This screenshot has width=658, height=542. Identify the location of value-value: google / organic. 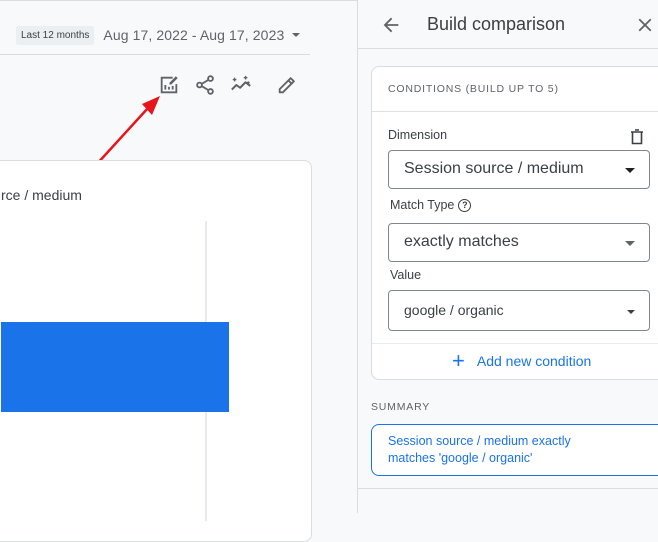
(454, 310).